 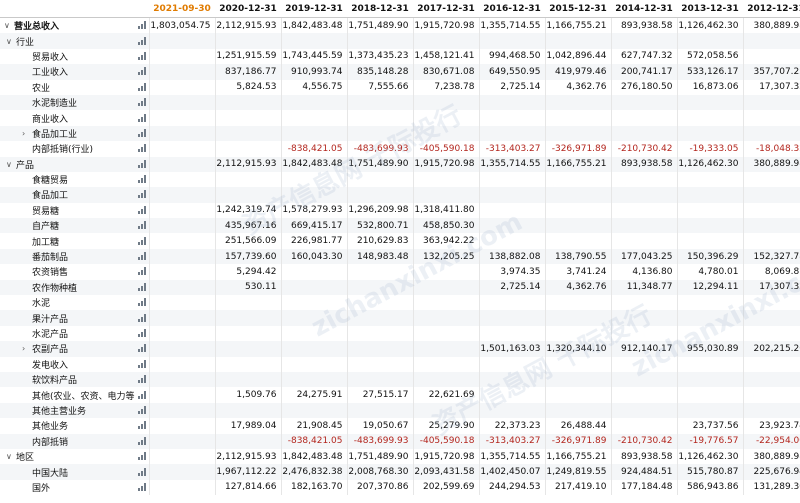 What do you see at coordinates (314, 9) in the screenshot?
I see `header-period: 2019-12-31` at bounding box center [314, 9].